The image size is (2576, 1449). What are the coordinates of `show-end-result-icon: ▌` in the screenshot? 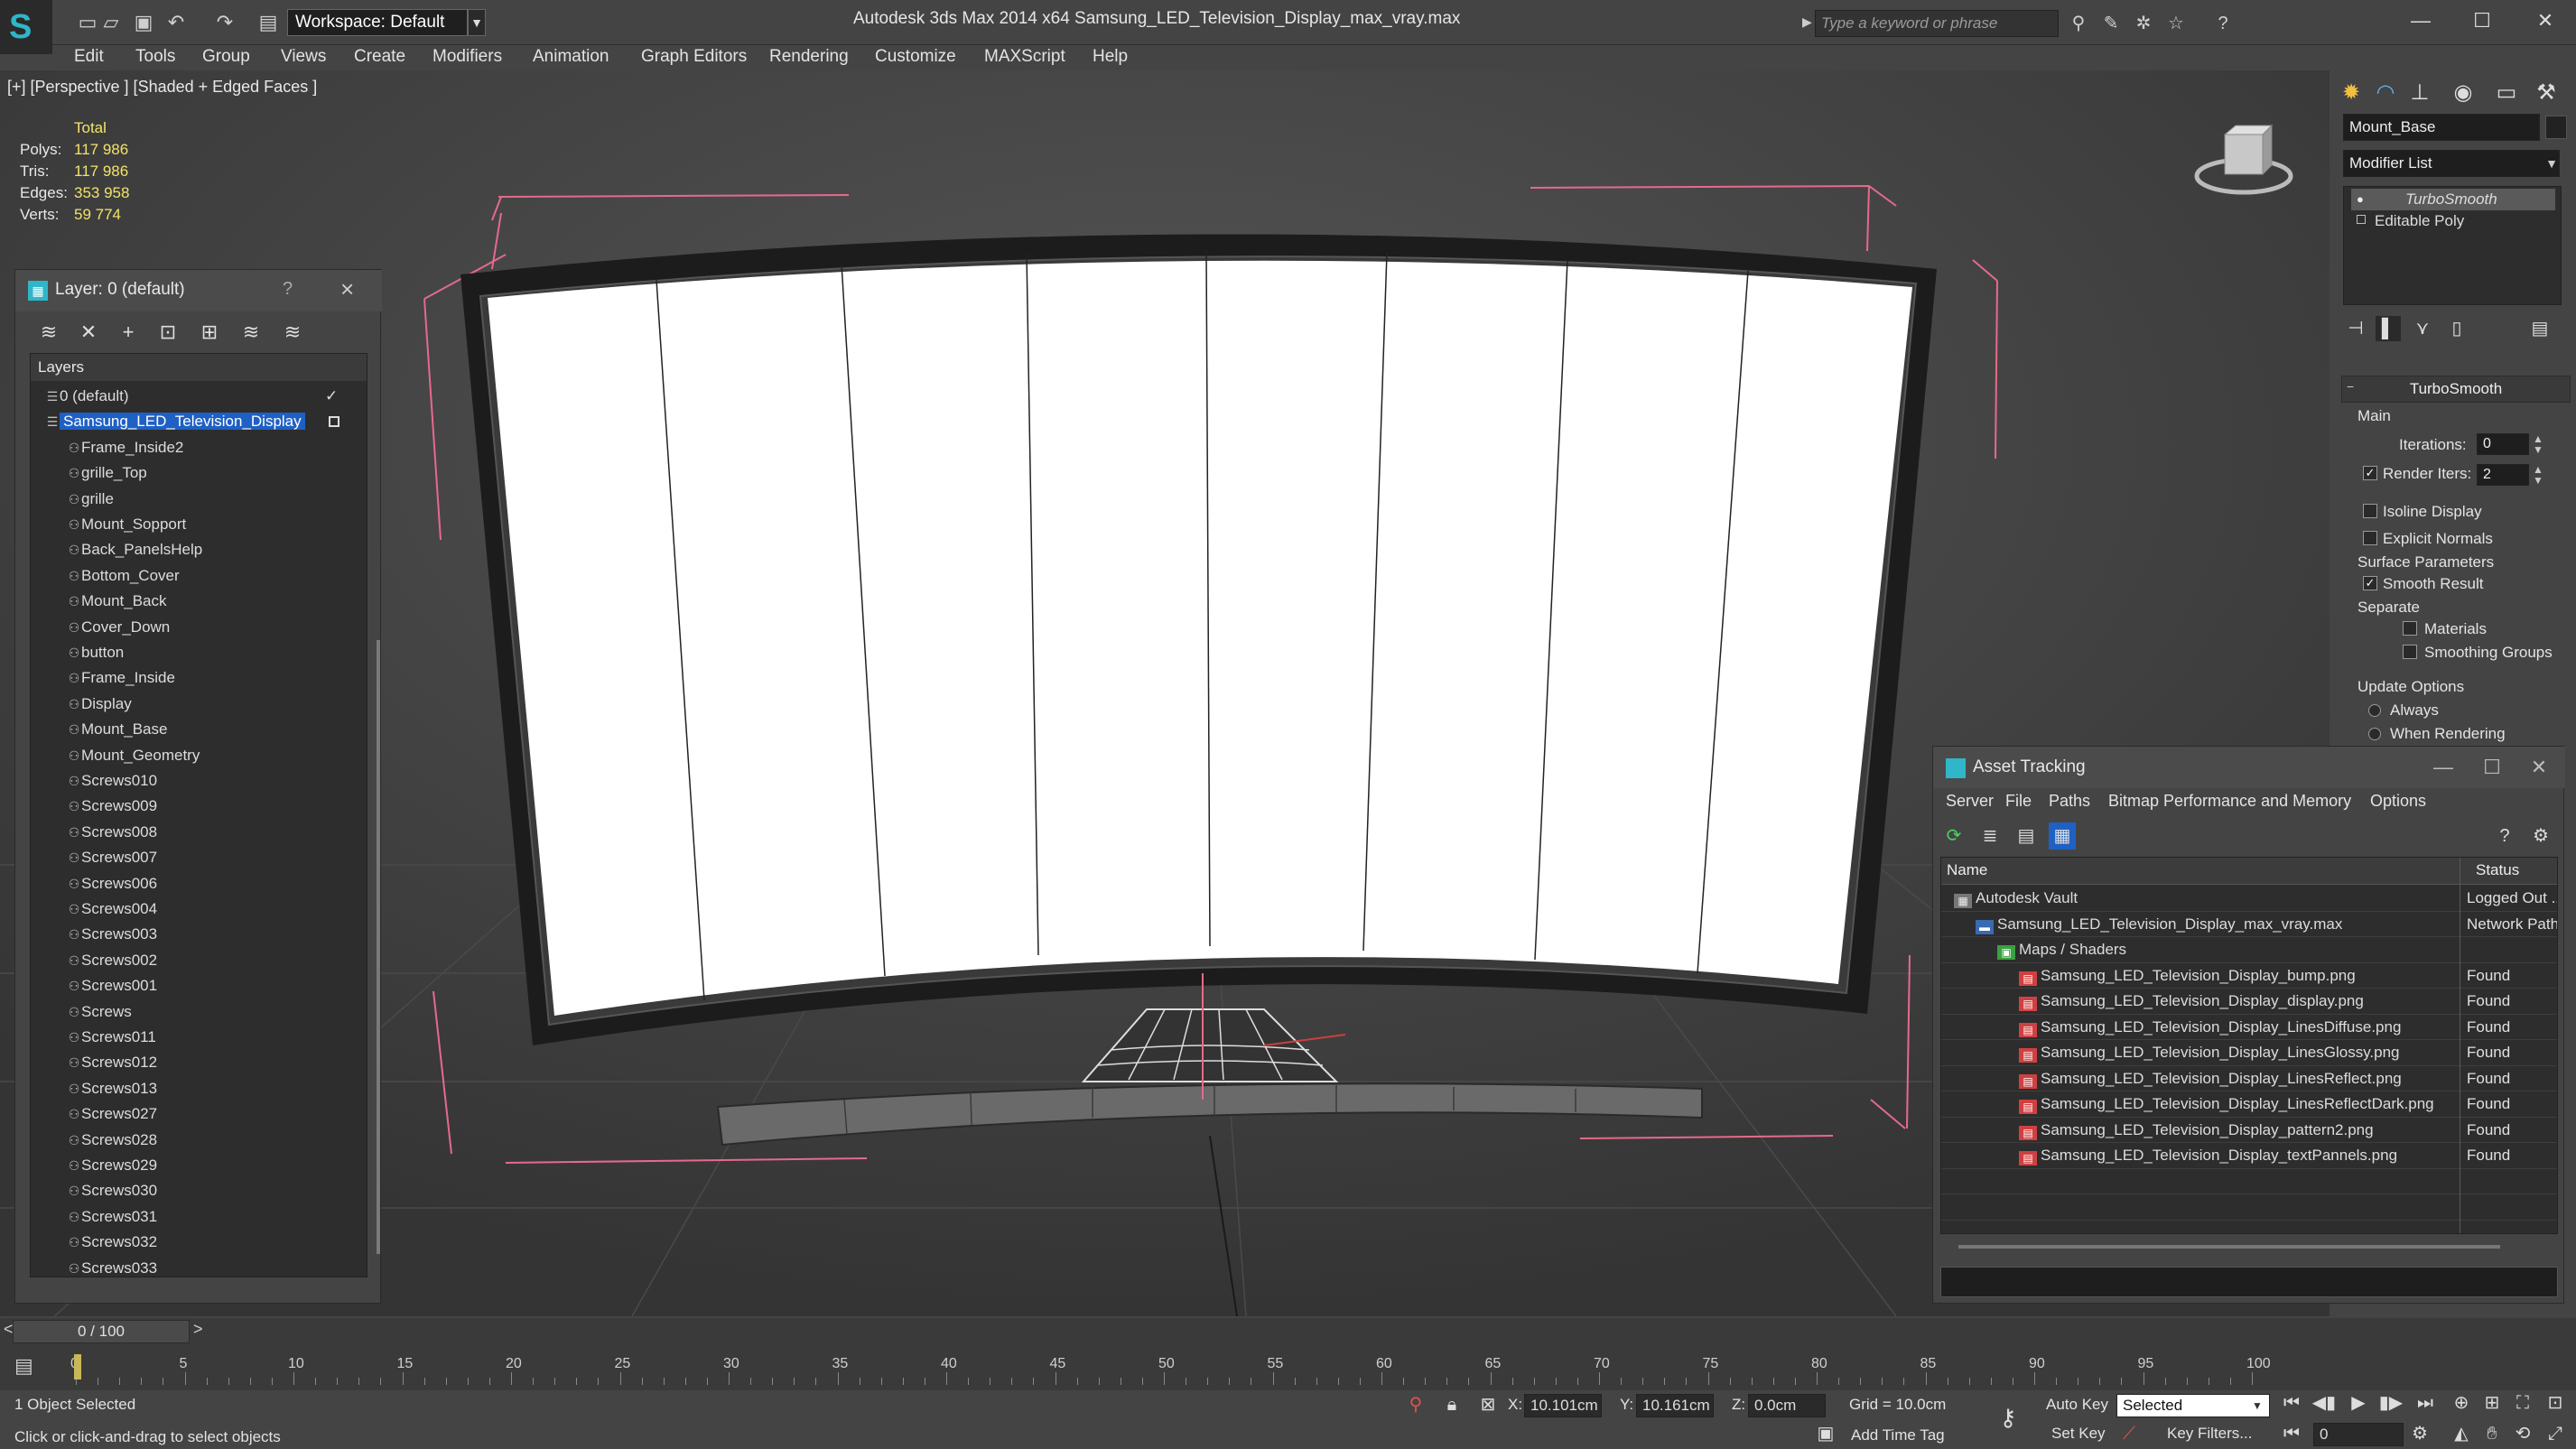 It's located at (2388, 328).